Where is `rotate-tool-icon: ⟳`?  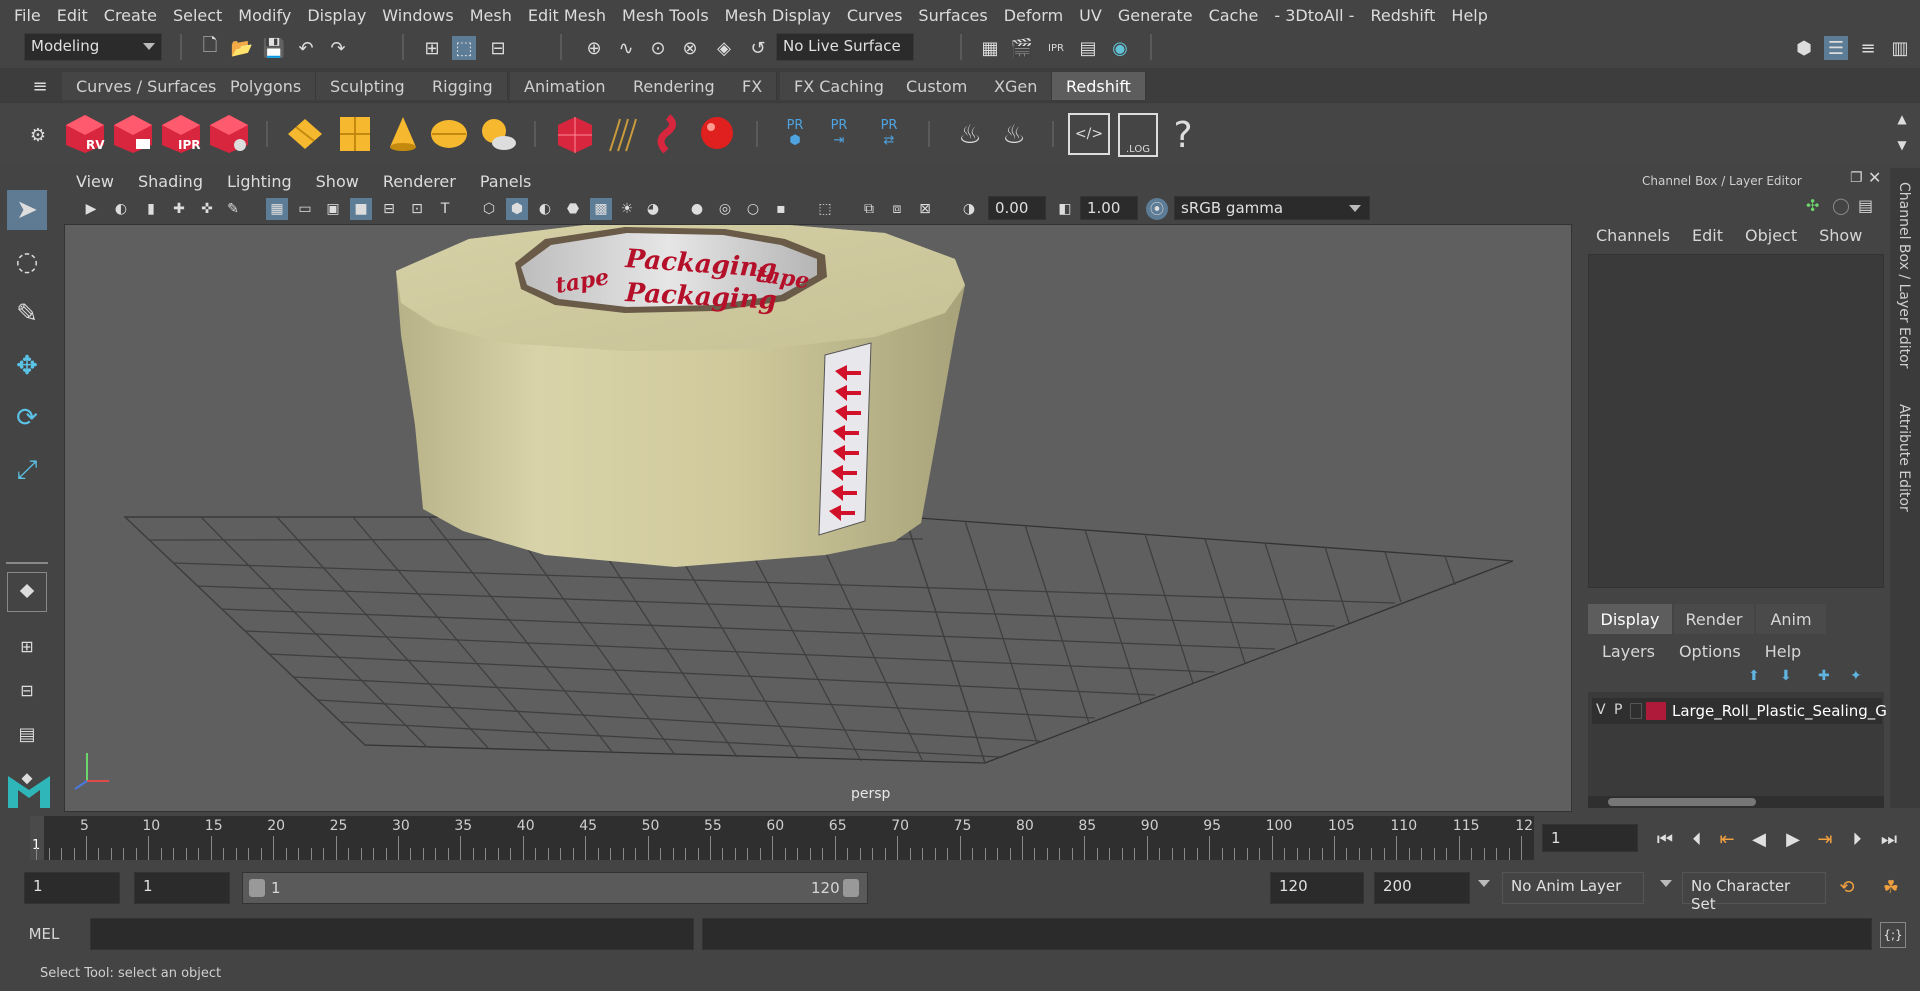
rotate-tool-icon: ⟳ is located at coordinates (27, 418).